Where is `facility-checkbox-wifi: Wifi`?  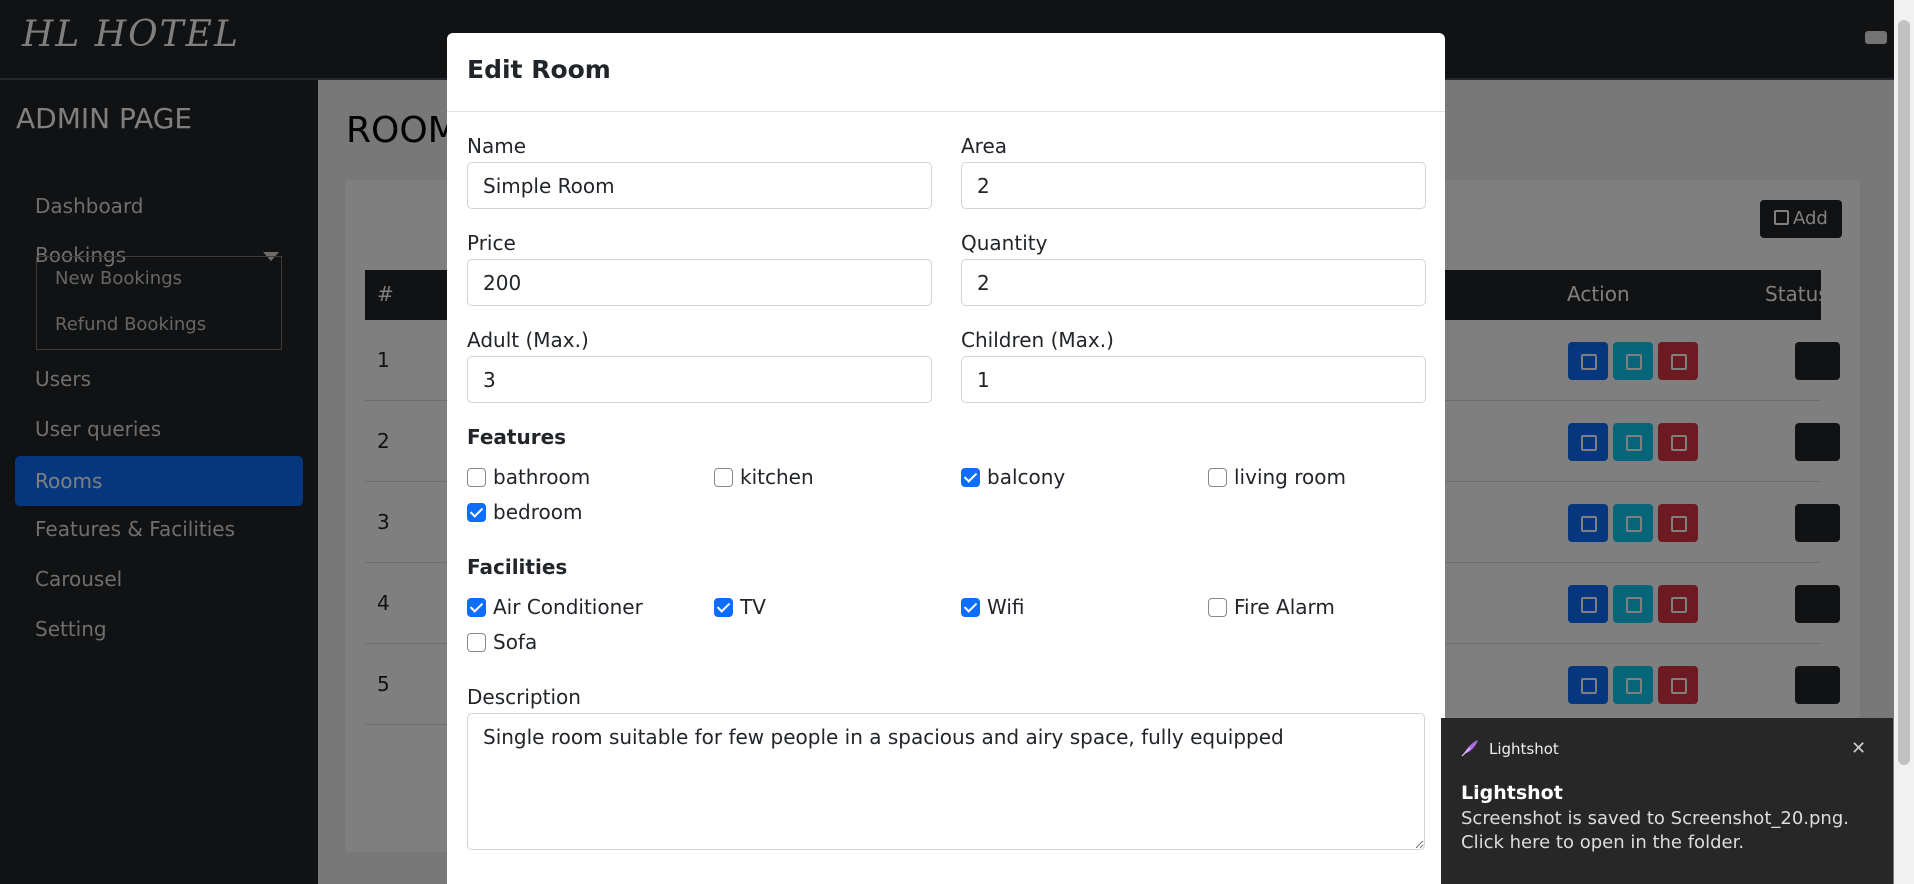 facility-checkbox-wifi: Wifi is located at coordinates (993, 607).